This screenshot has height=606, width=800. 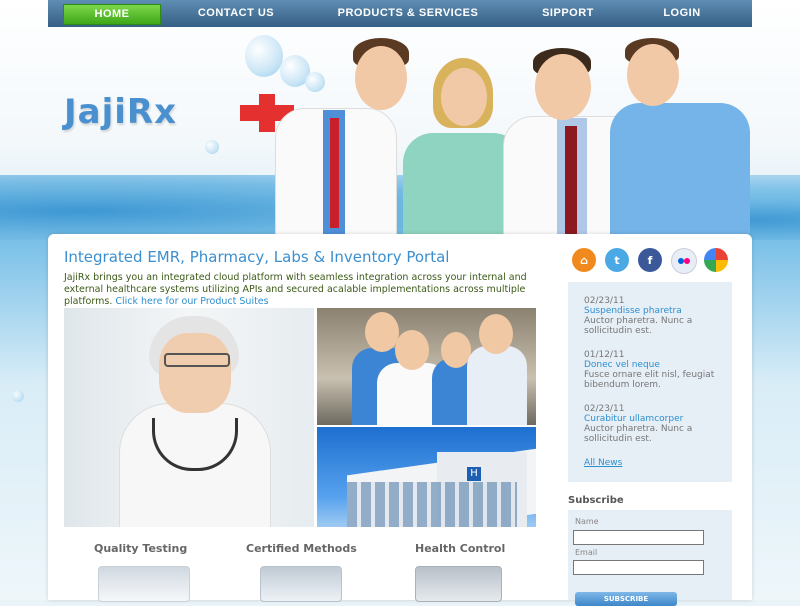 What do you see at coordinates (120, 112) in the screenshot?
I see `site-logo: JajiRx` at bounding box center [120, 112].